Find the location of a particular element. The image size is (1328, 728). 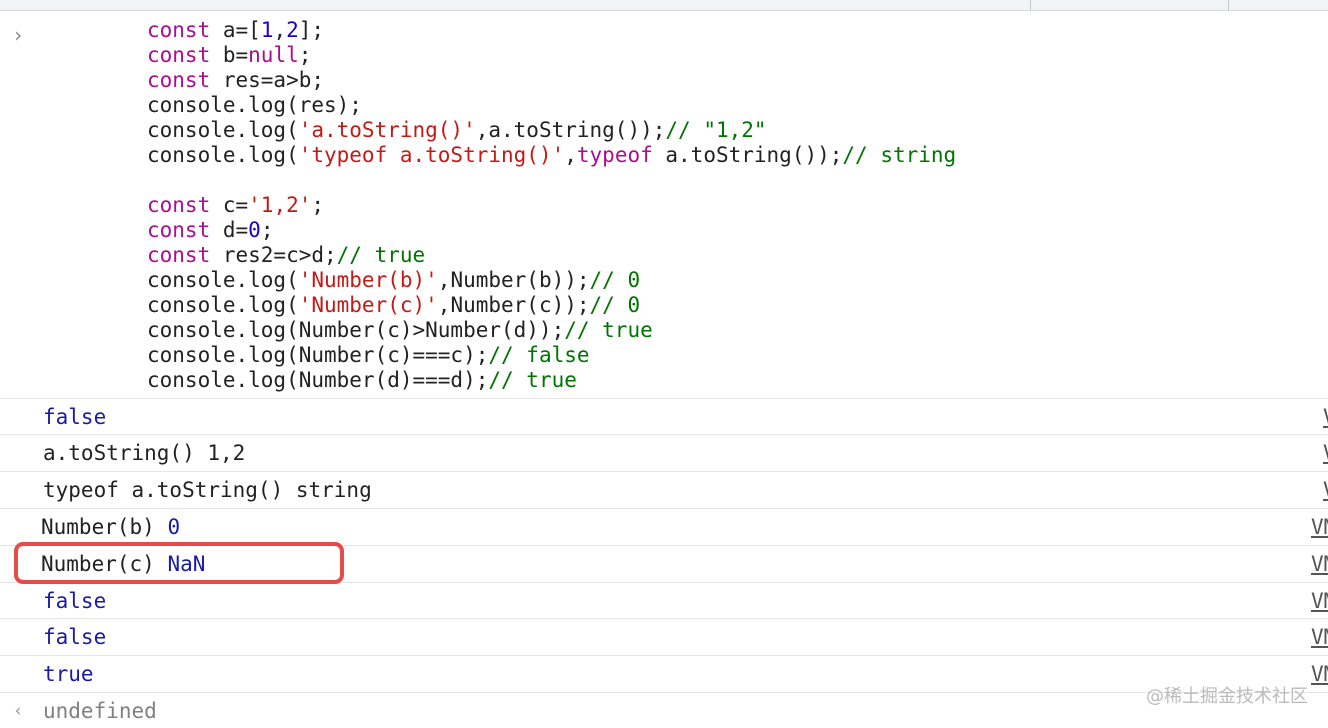

return-arrow-icon: ‹ is located at coordinates (18, 711).